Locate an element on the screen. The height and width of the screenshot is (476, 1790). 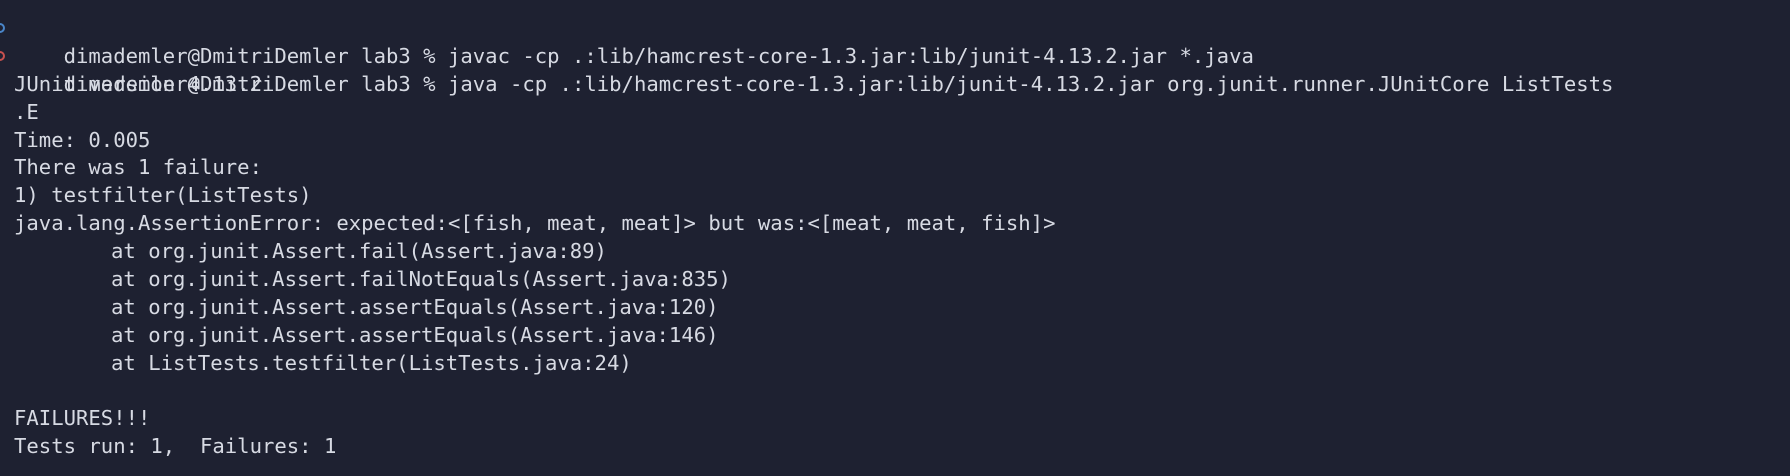
output-line-failure-count: There was 1 failure: is located at coordinates (138, 167).